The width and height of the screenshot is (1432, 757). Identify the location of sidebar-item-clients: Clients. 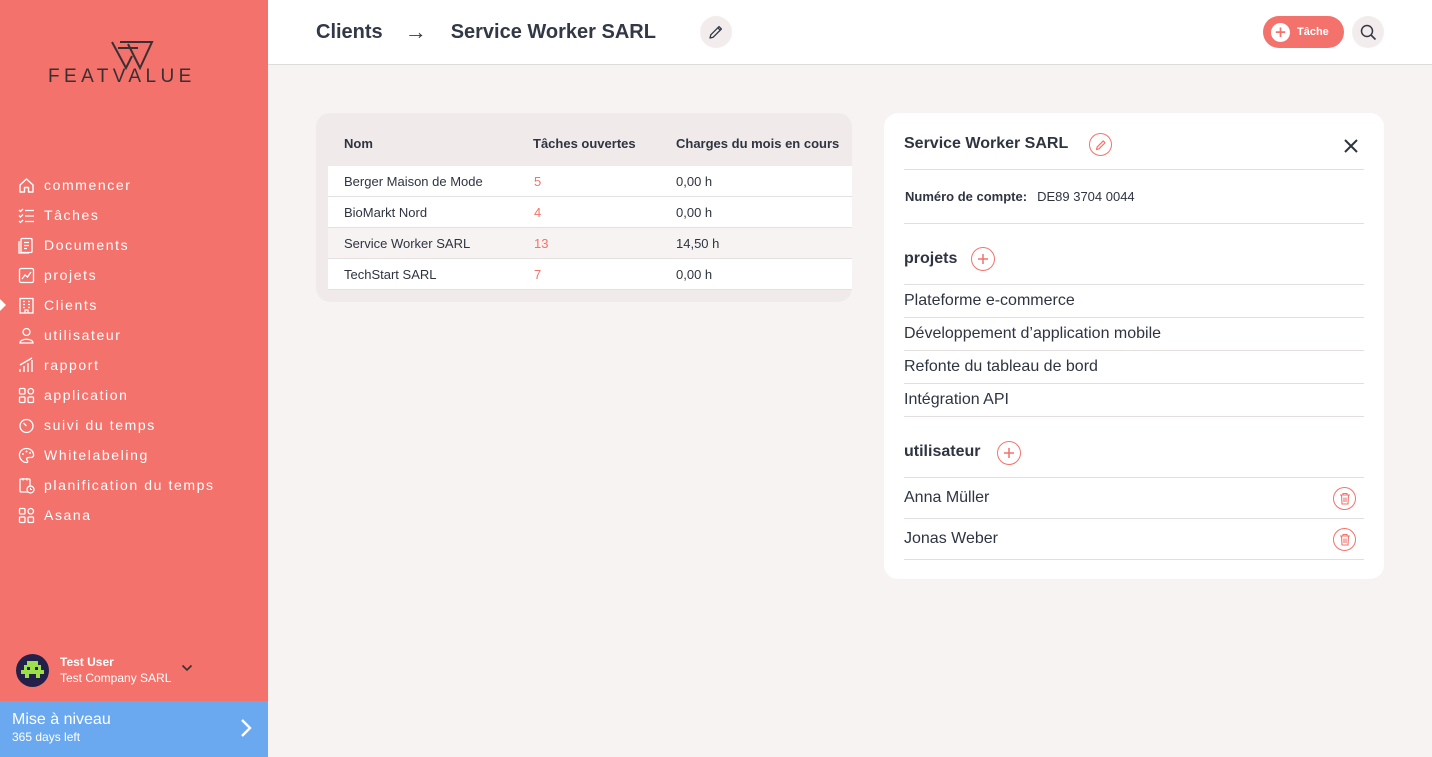
(134, 305).